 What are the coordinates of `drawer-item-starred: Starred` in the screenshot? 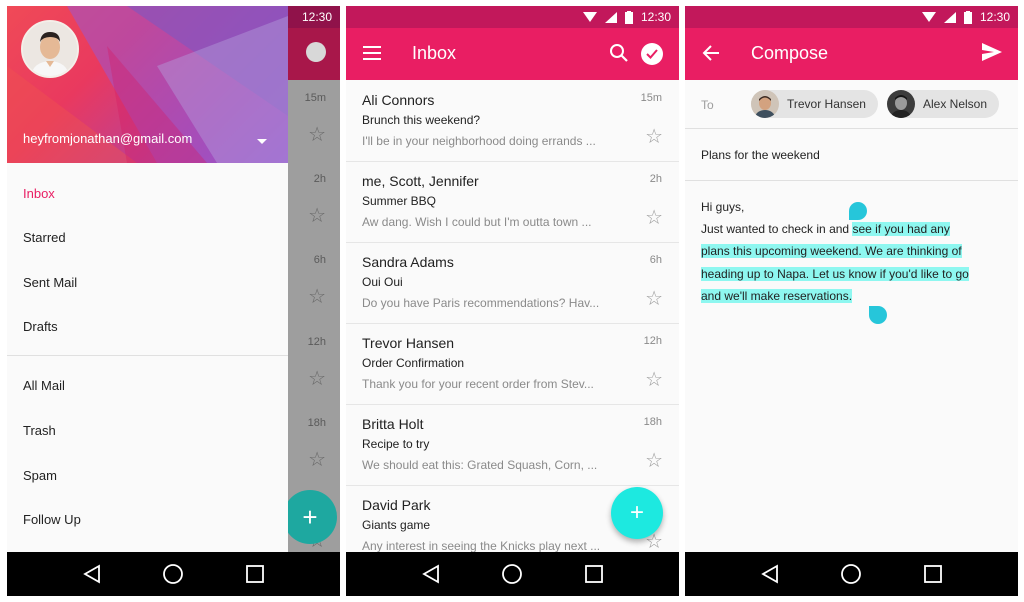 It's located at (44, 237).